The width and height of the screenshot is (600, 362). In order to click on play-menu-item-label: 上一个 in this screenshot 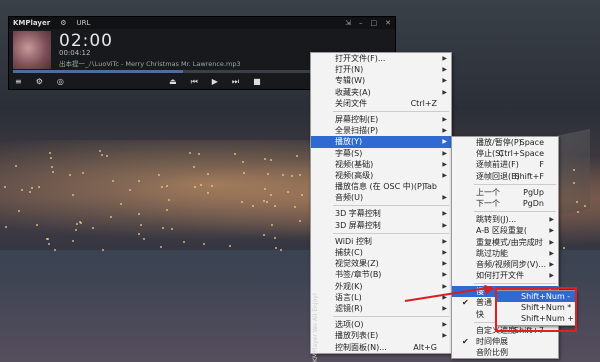, I will do `click(488, 192)`.